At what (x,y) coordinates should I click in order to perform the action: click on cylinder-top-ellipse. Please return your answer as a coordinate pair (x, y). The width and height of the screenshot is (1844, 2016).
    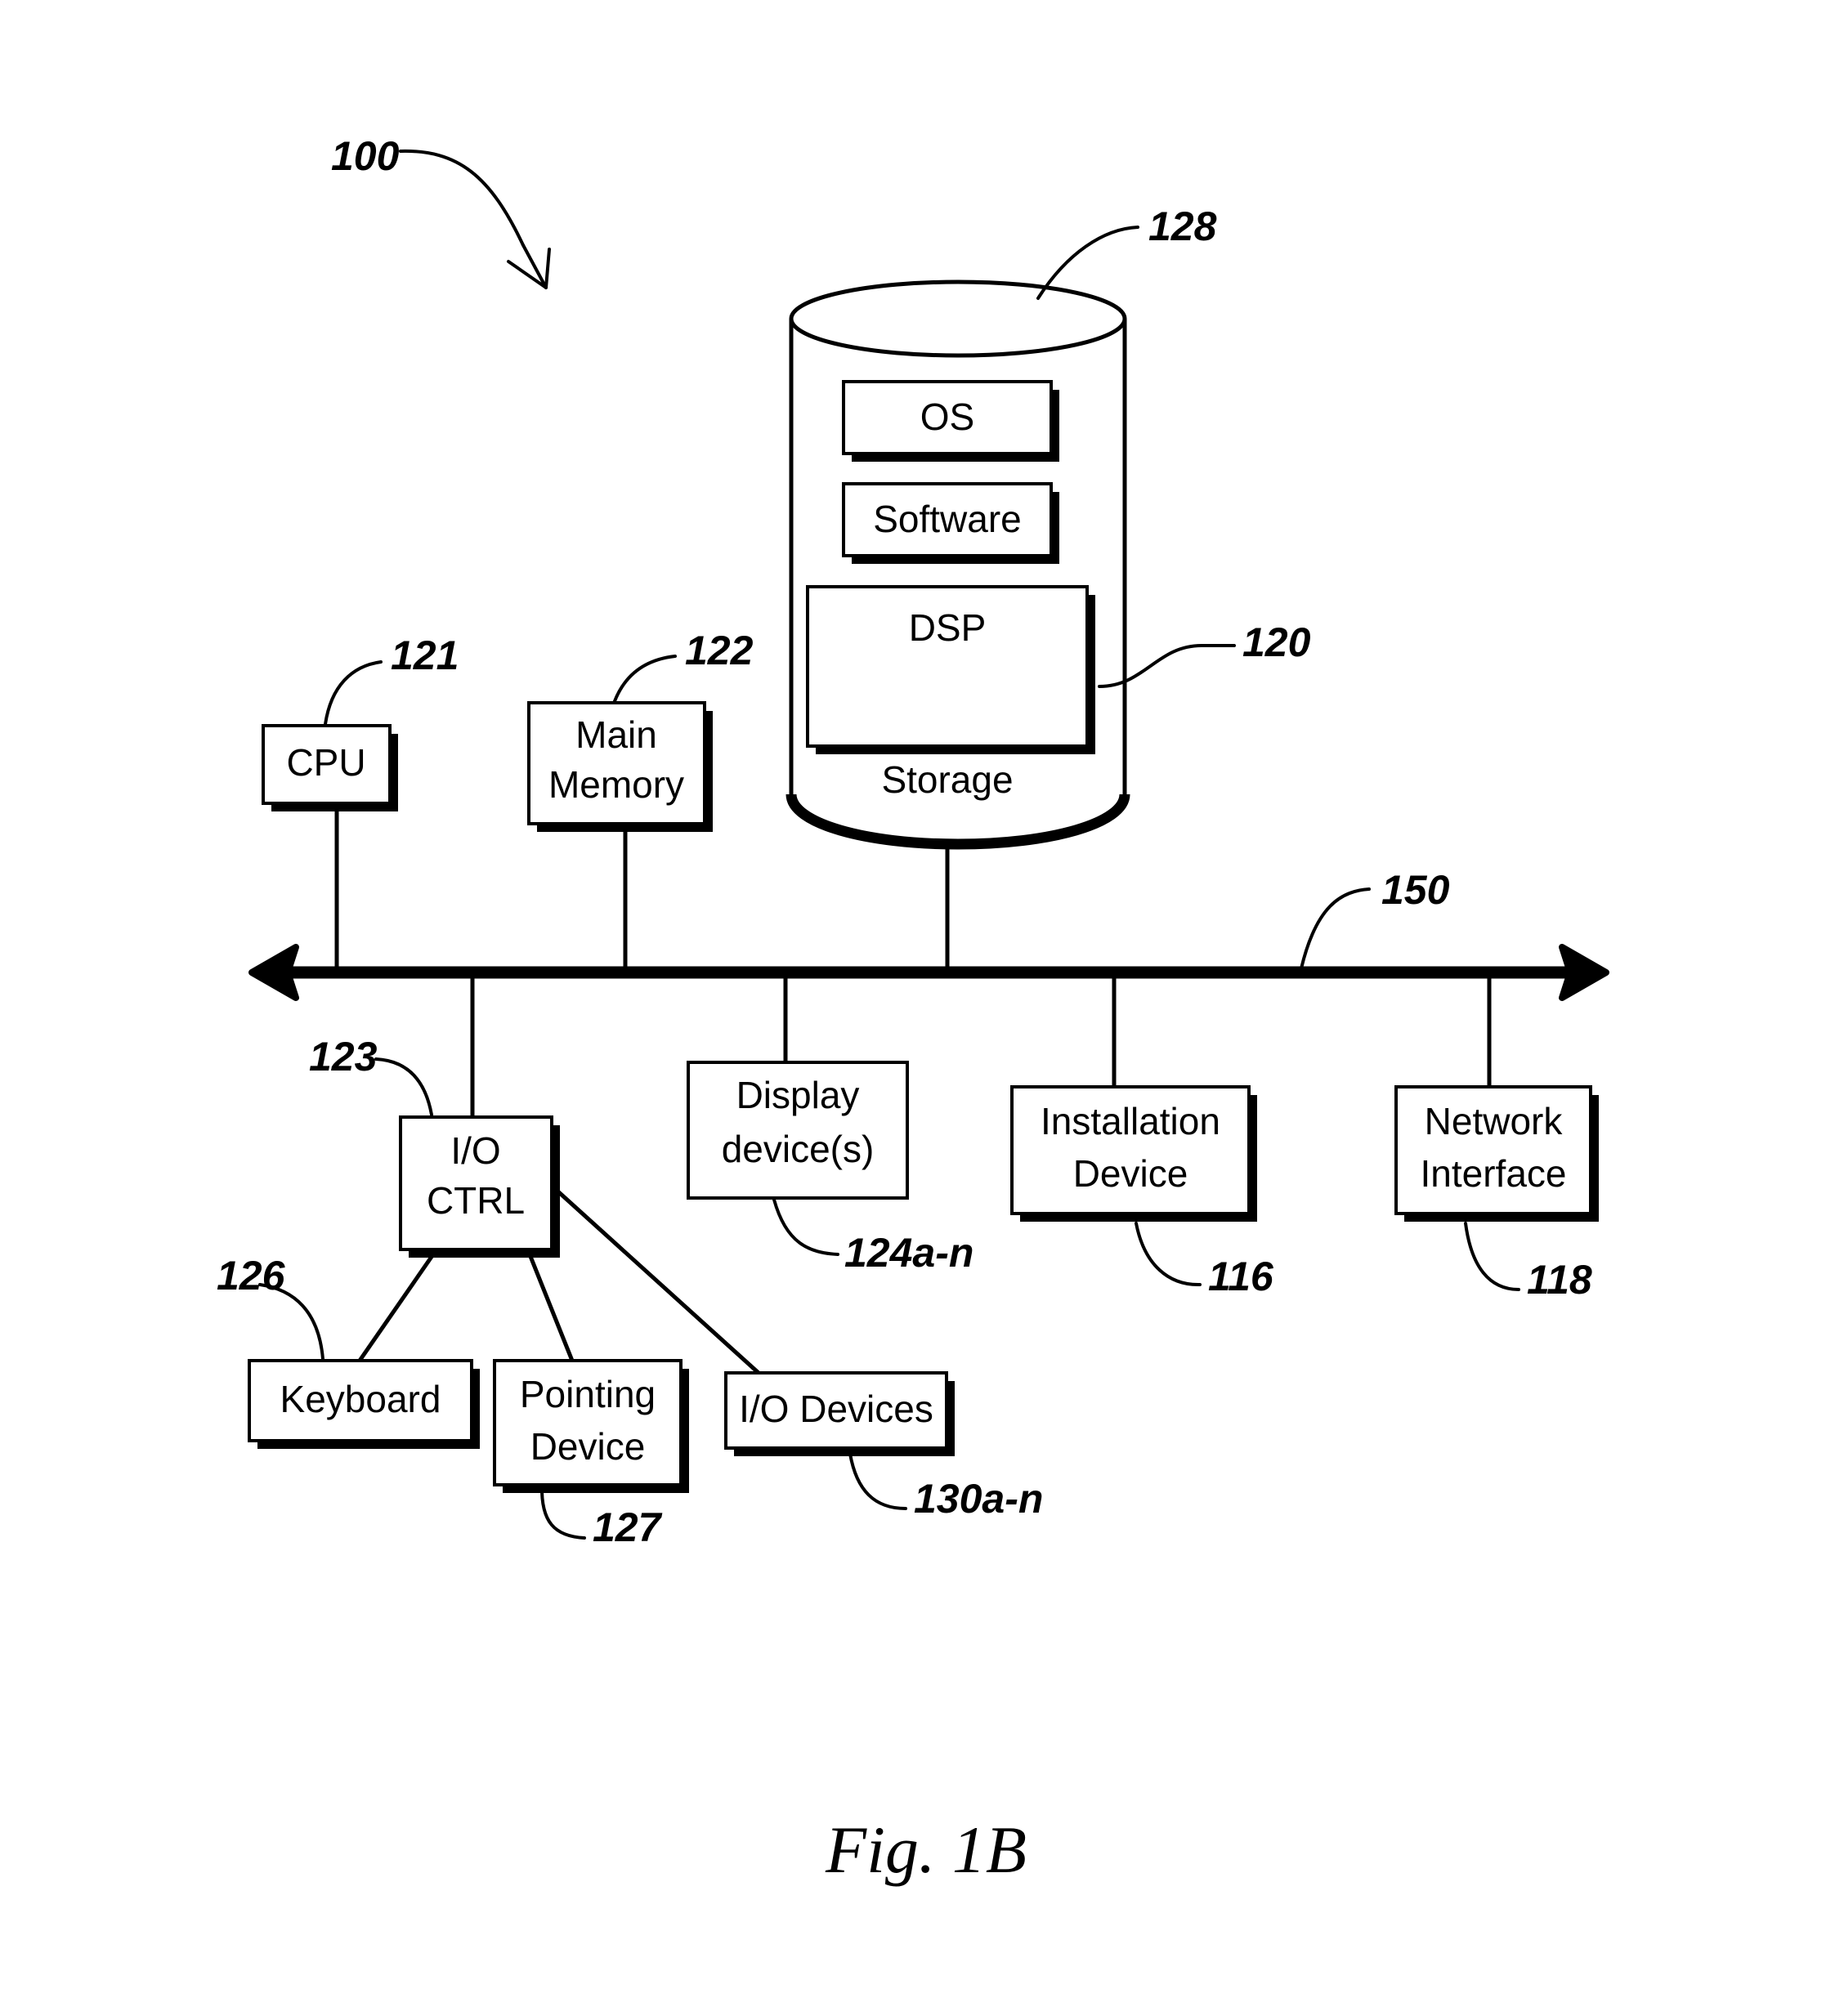
    Looking at the image, I should click on (958, 318).